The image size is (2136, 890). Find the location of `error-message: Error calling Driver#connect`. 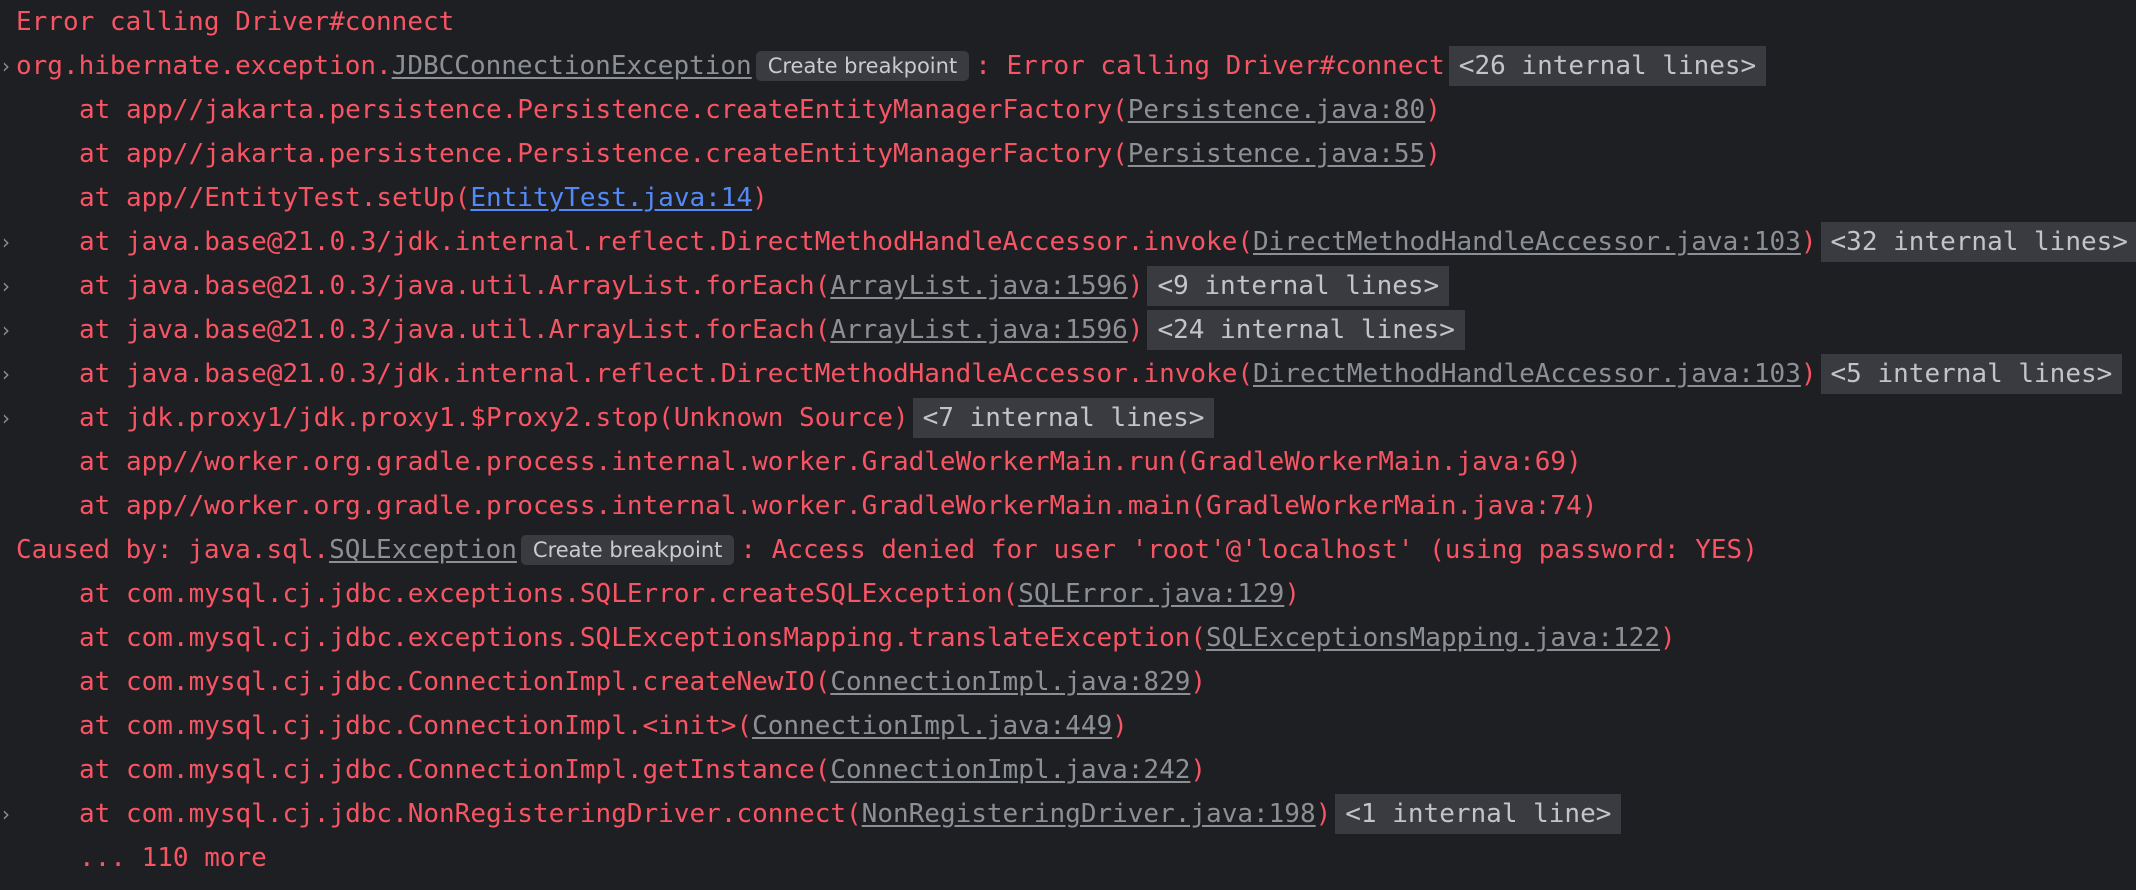

error-message: Error calling Driver#connect is located at coordinates (235, 22).